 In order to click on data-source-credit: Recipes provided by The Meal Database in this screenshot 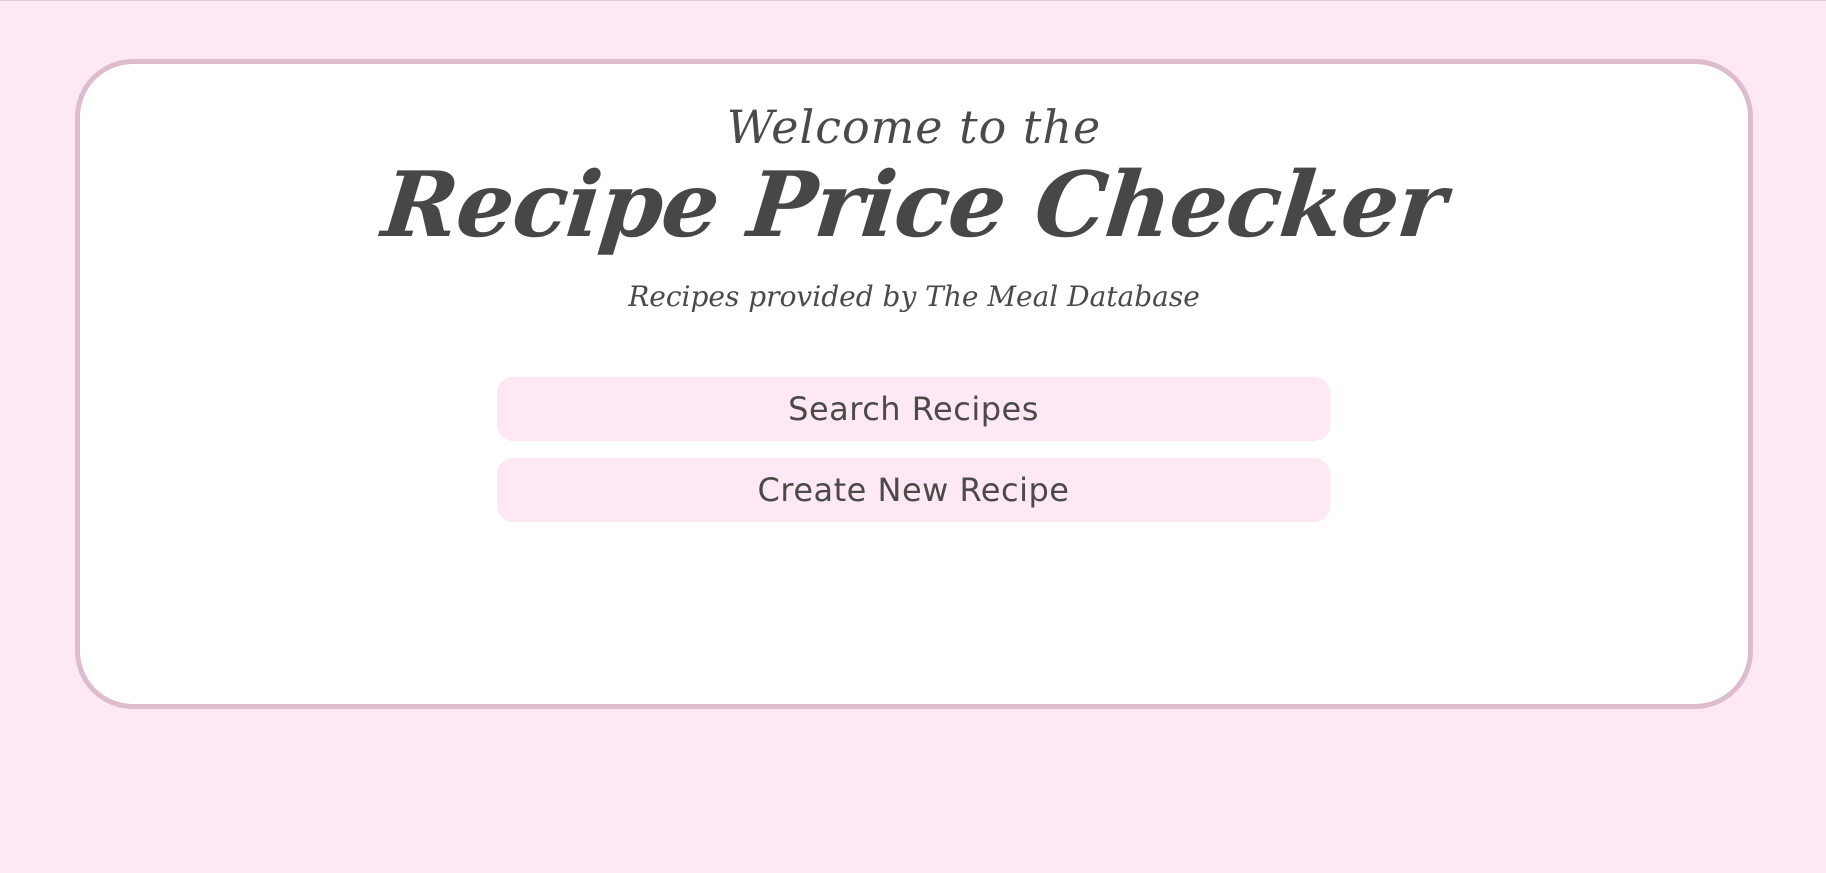, I will do `click(914, 296)`.